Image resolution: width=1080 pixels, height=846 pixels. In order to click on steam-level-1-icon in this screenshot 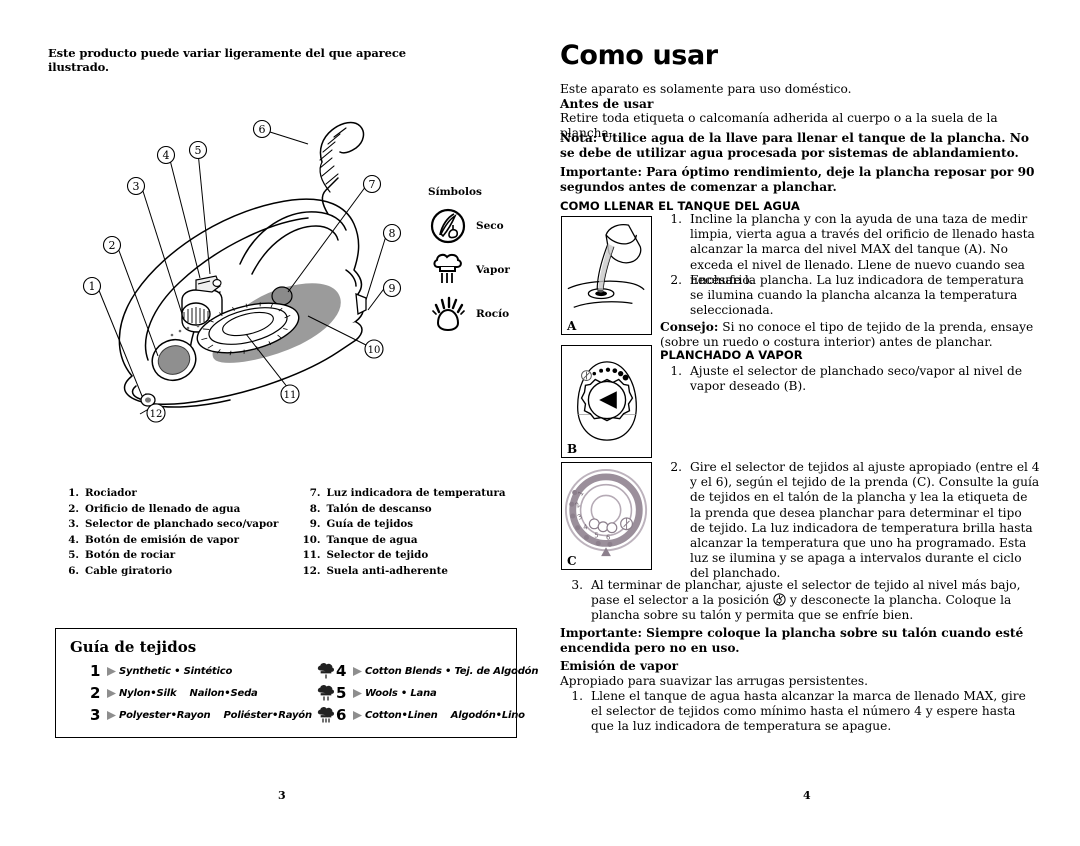, I will do `click(325, 671)`.